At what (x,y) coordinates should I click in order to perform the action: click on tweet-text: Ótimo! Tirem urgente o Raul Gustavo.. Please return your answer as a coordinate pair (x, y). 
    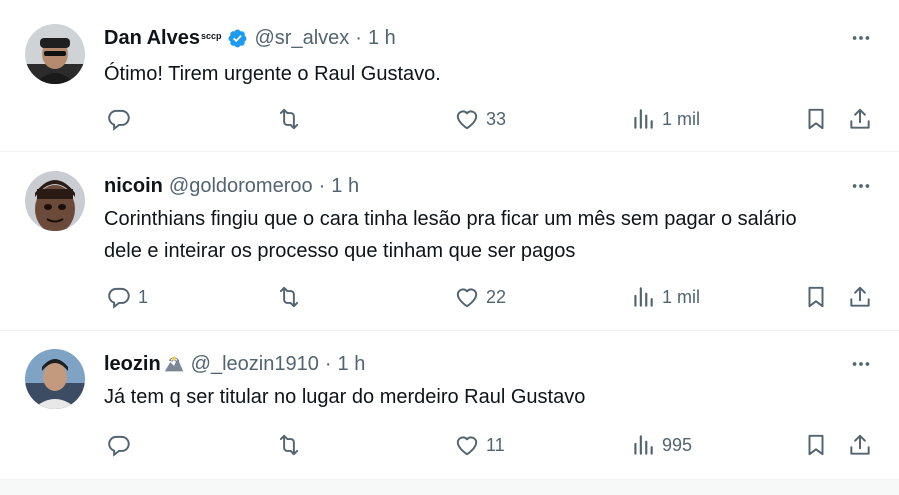
    Looking at the image, I should click on (272, 74).